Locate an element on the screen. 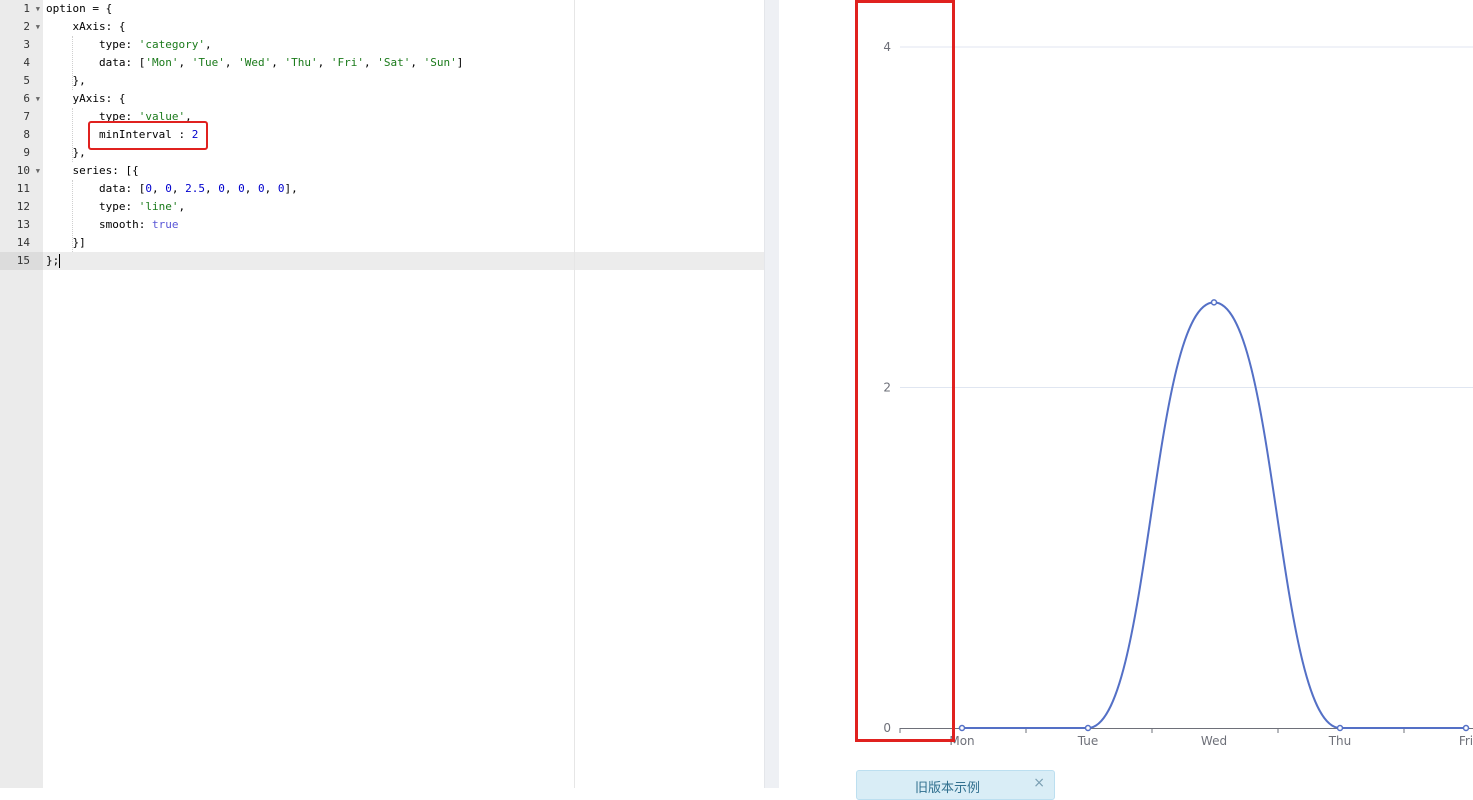  code-line: }; is located at coordinates (52, 261).